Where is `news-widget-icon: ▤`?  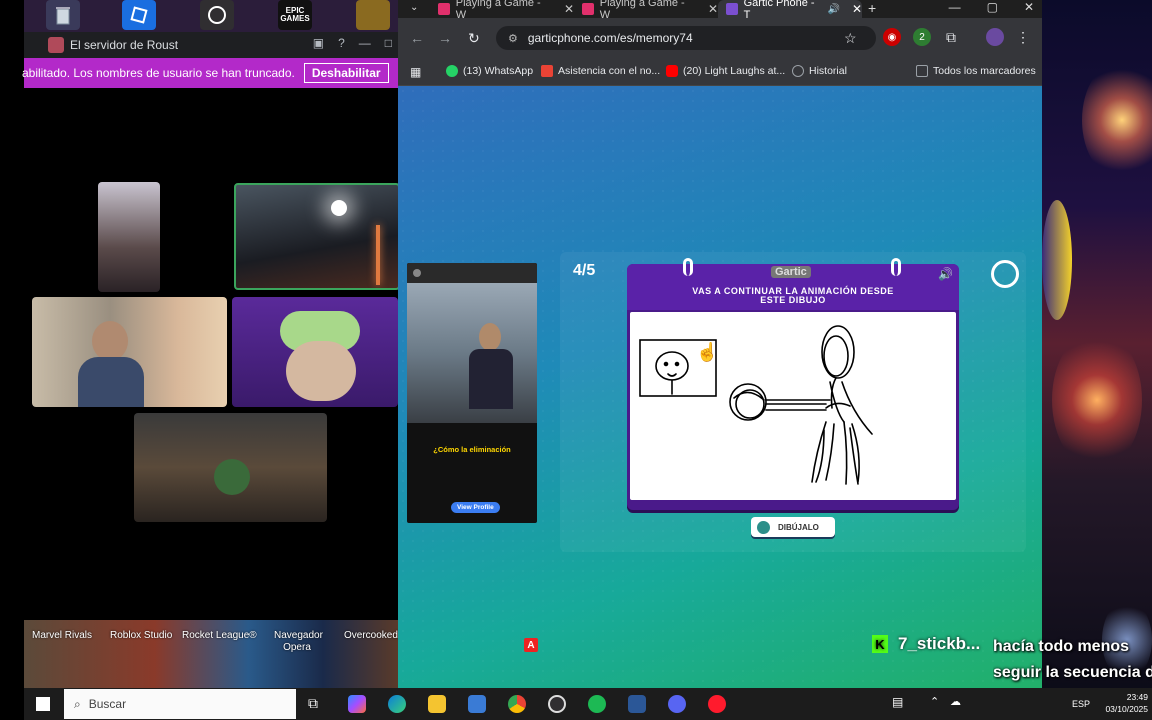 news-widget-icon: ▤ is located at coordinates (901, 704).